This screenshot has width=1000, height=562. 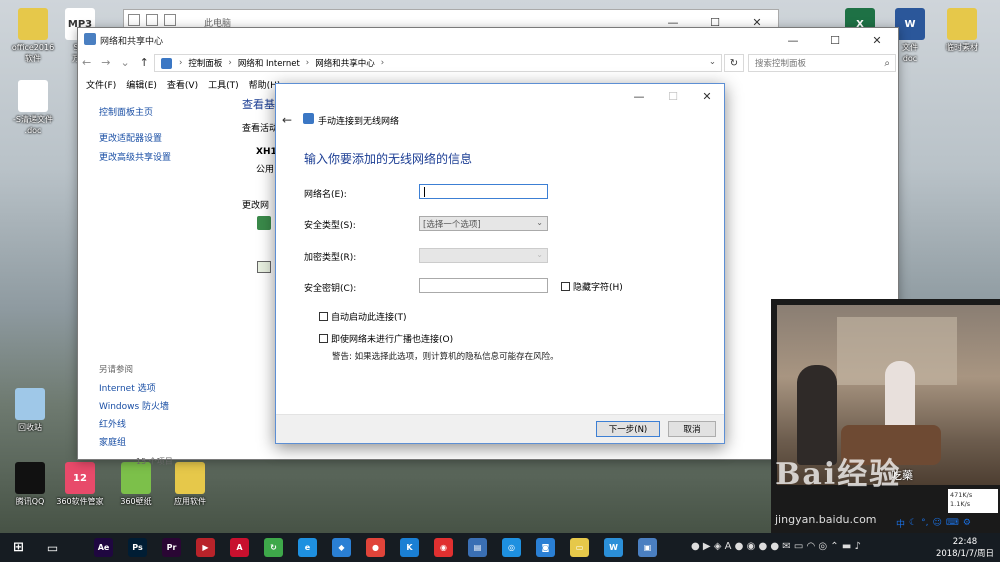 I want to click on wireless-network-icon, so click(x=308, y=118).